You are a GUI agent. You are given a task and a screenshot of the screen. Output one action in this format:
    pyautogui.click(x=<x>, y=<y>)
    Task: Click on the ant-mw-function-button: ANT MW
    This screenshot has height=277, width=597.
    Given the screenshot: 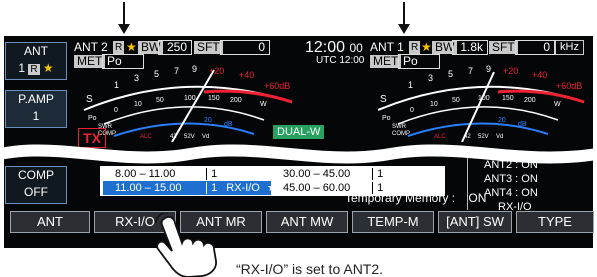 What is the action you would take?
    pyautogui.click(x=307, y=222)
    